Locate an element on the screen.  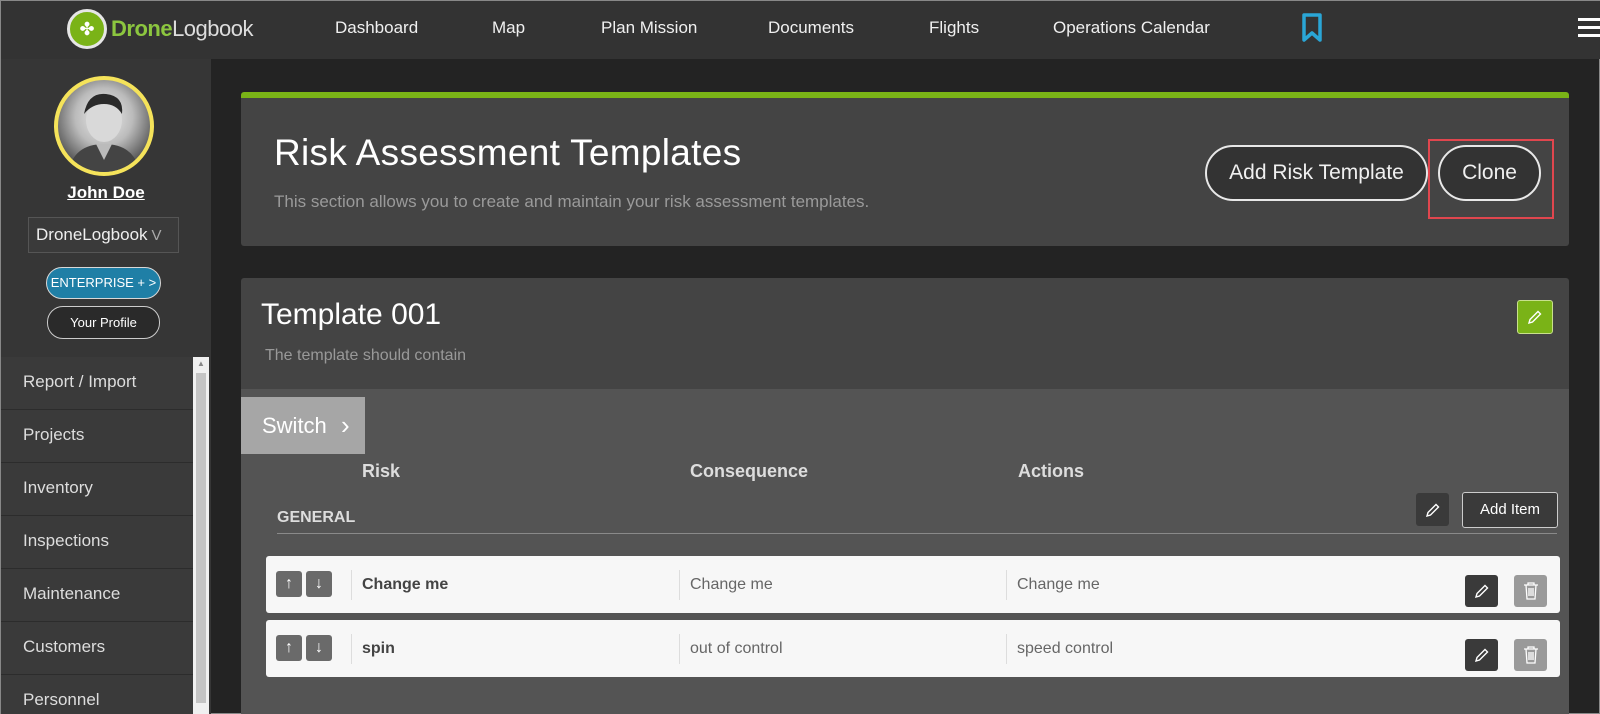
your-profile-button: Your Profile is located at coordinates (103, 322).